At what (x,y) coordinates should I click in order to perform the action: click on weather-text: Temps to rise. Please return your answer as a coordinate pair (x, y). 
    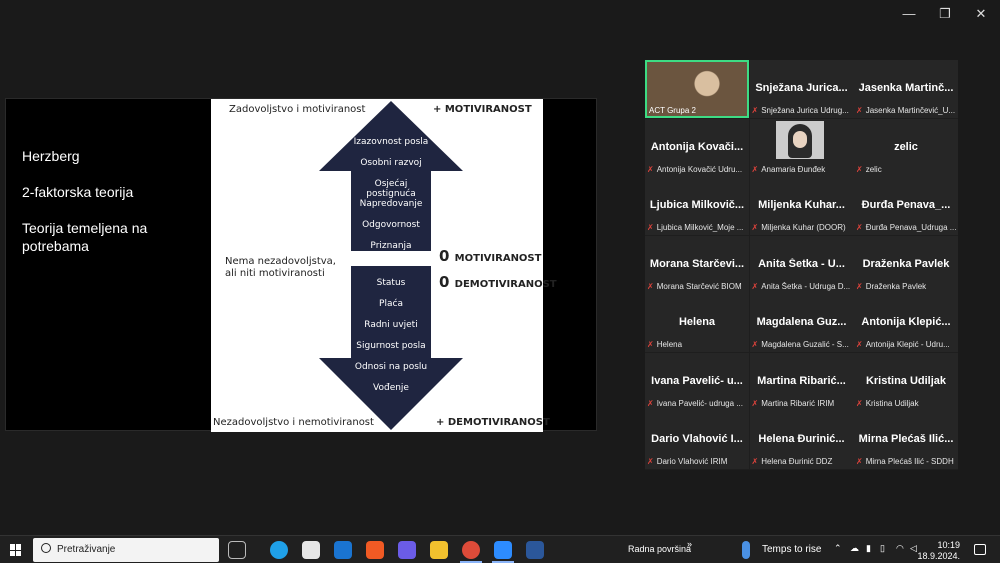
    Looking at the image, I should click on (791, 549).